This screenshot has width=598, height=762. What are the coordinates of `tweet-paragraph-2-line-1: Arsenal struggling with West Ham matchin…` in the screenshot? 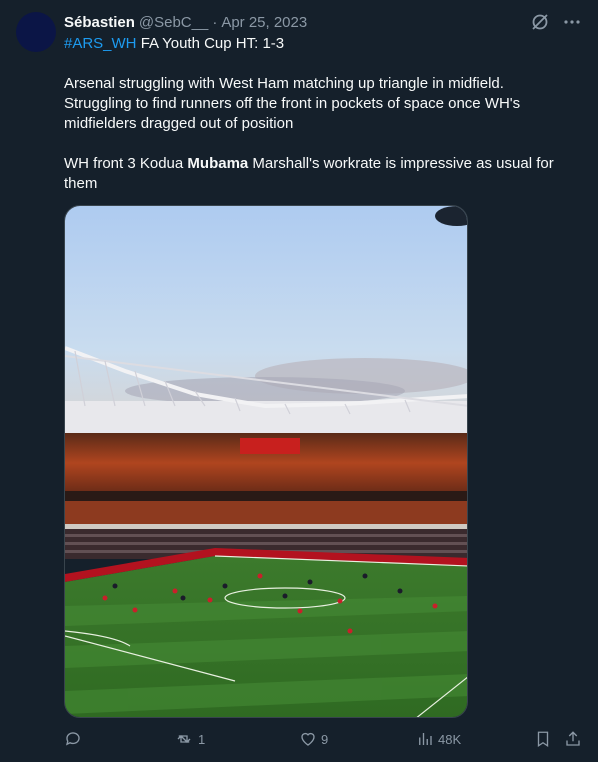 It's located at (284, 83).